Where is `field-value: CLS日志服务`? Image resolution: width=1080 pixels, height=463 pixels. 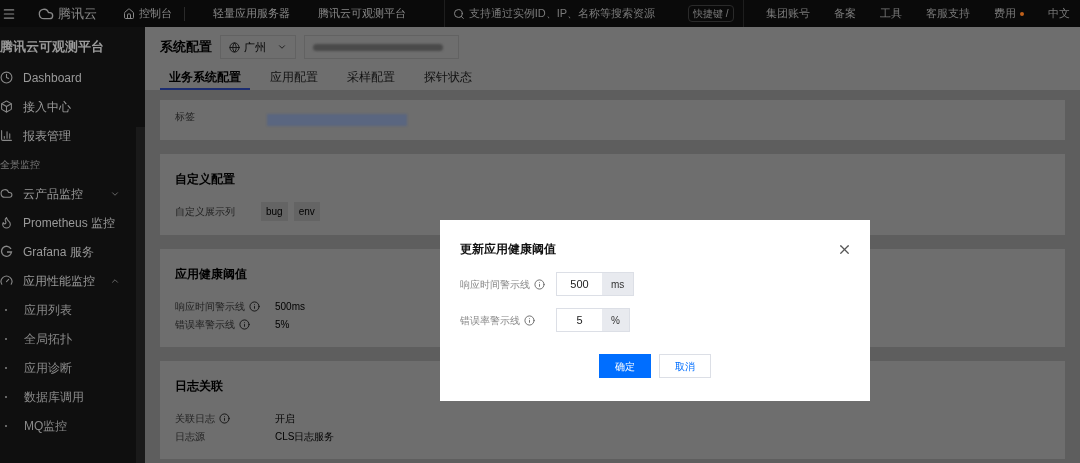
field-value: CLS日志服务 is located at coordinates (305, 436).